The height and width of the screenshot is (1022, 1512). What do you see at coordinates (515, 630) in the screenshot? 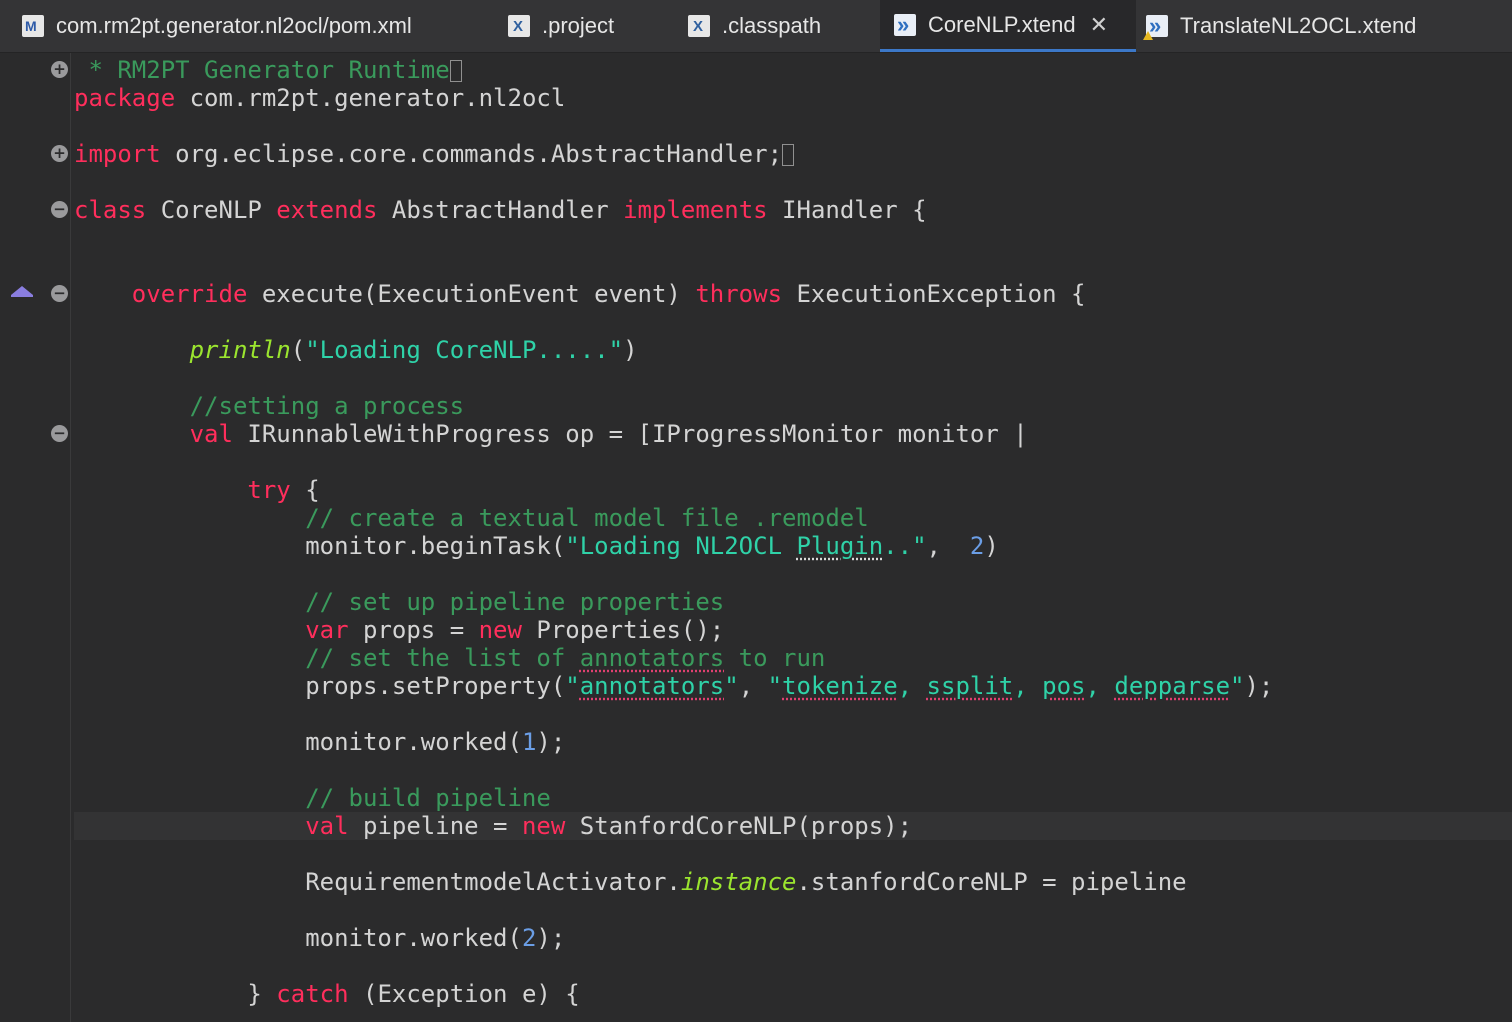
I see `code-line: var props = new Properties();` at bounding box center [515, 630].